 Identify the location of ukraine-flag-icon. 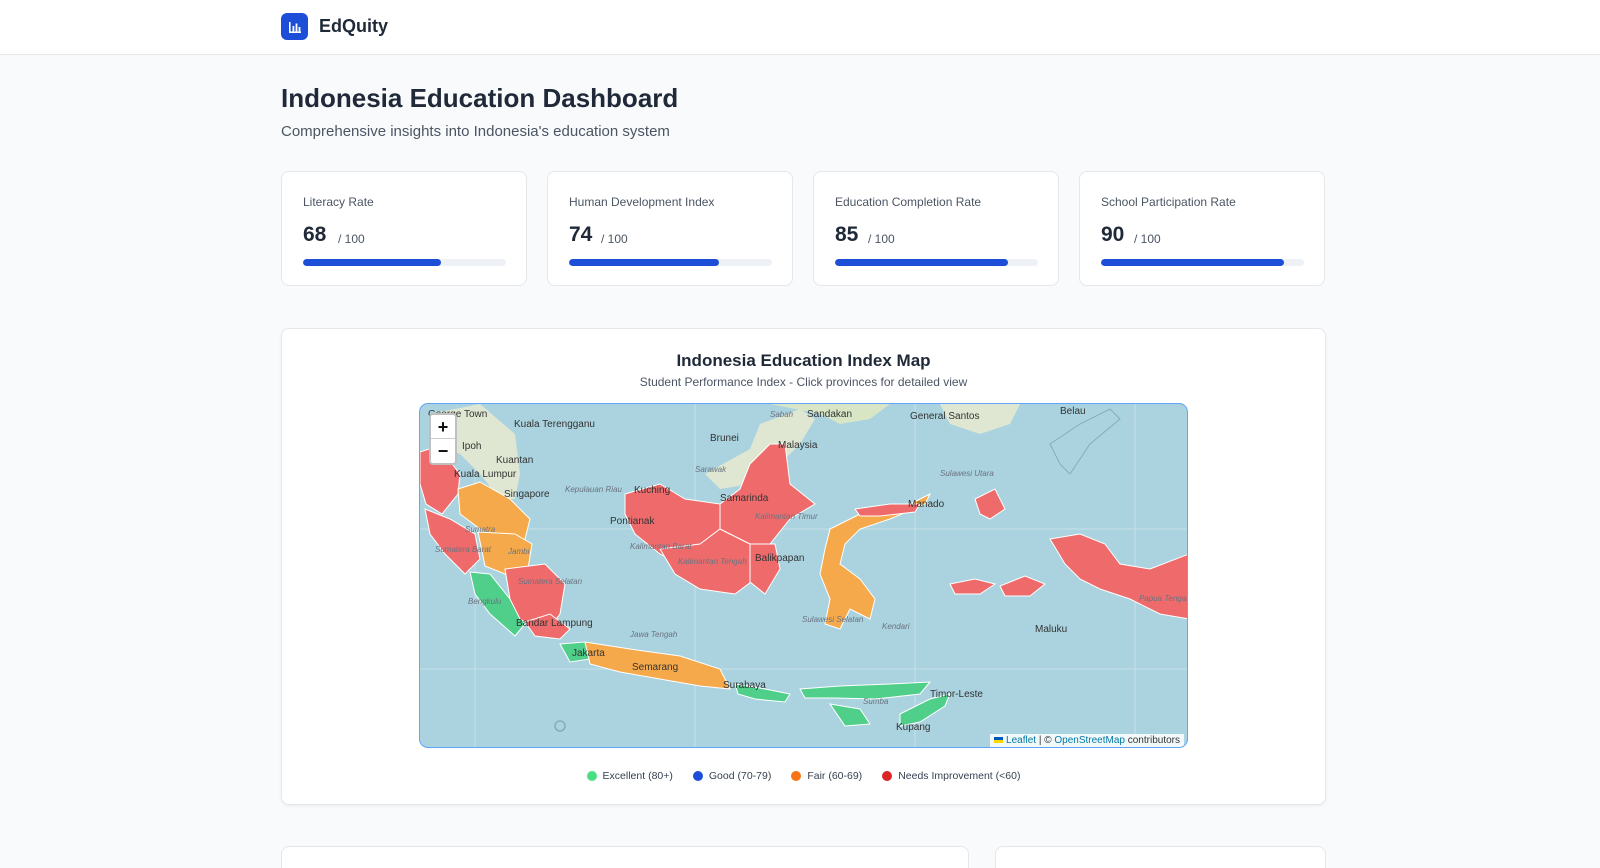
(999, 740).